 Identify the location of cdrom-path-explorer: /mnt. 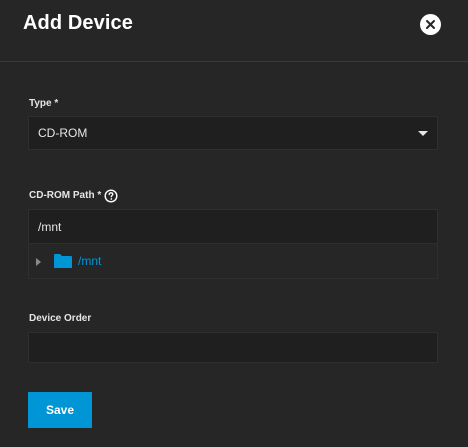
(233, 244).